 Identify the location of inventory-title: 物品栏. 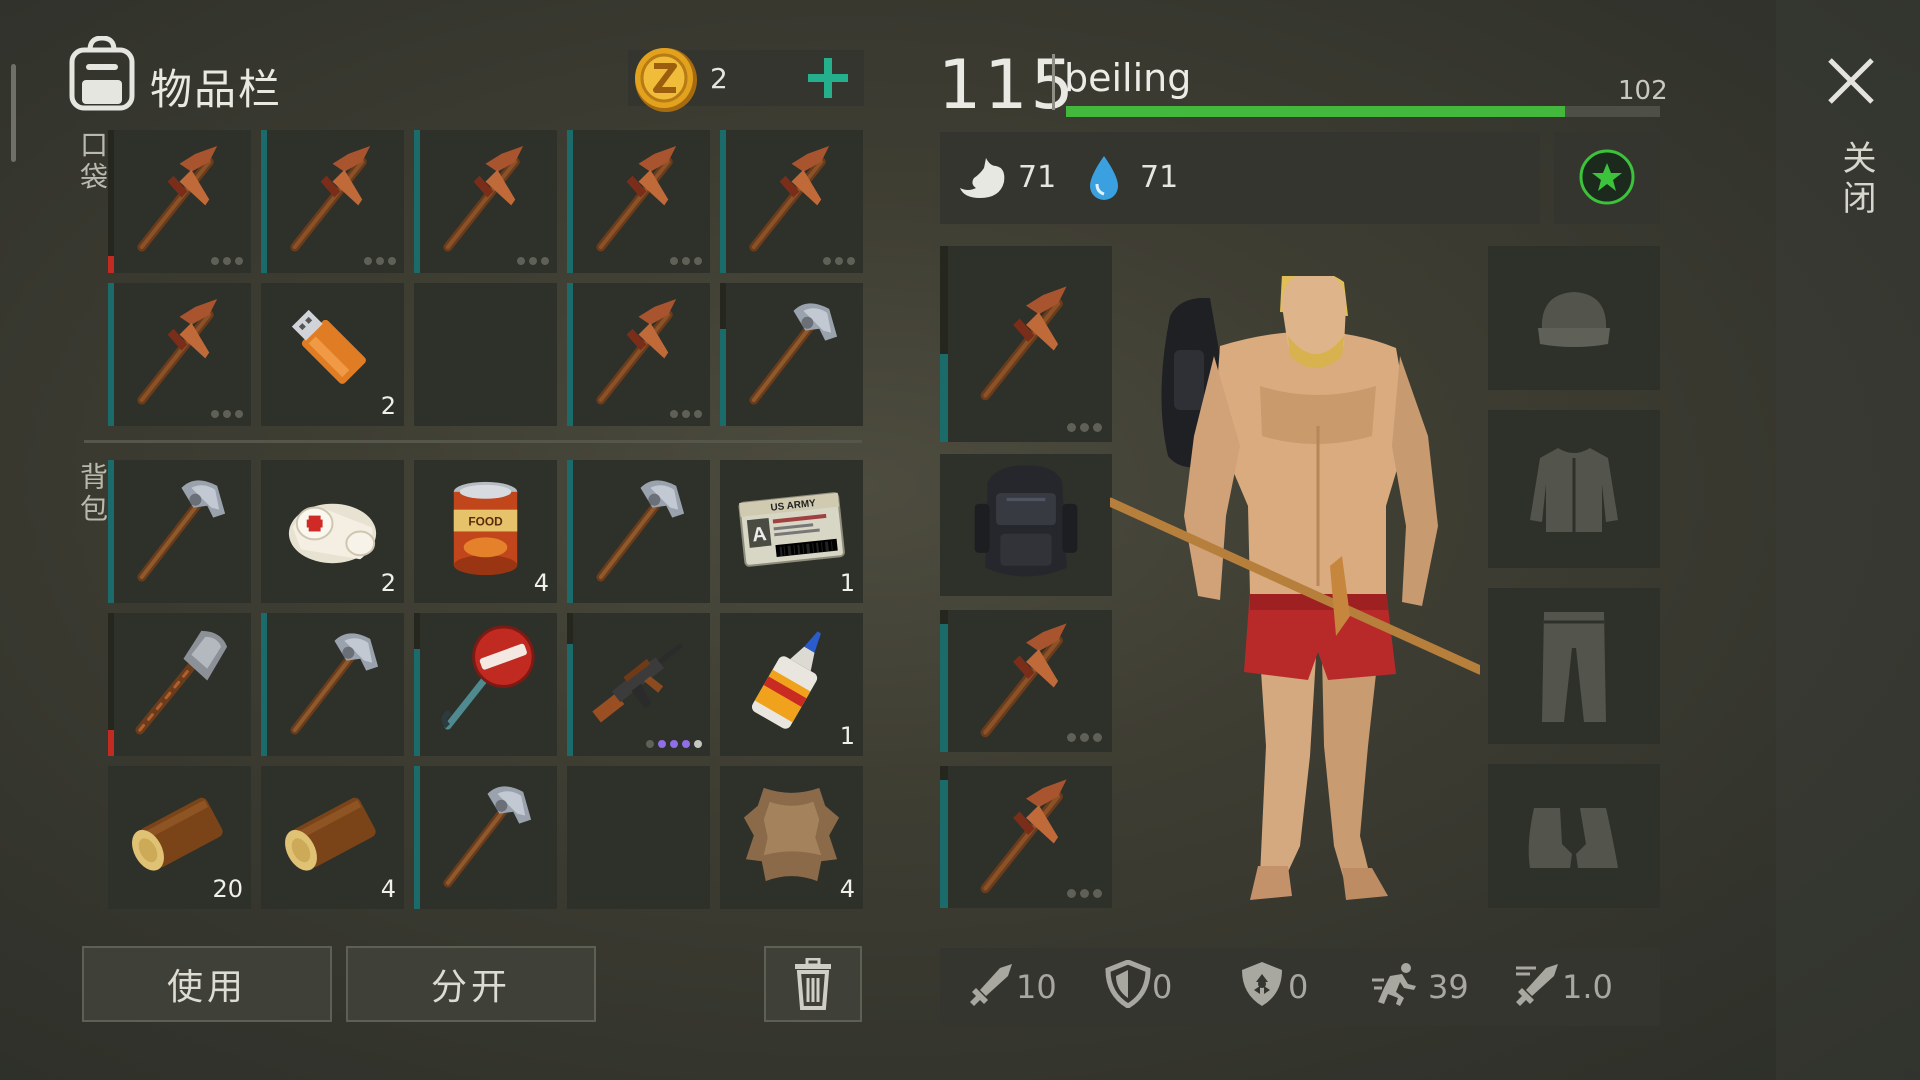
(216, 89).